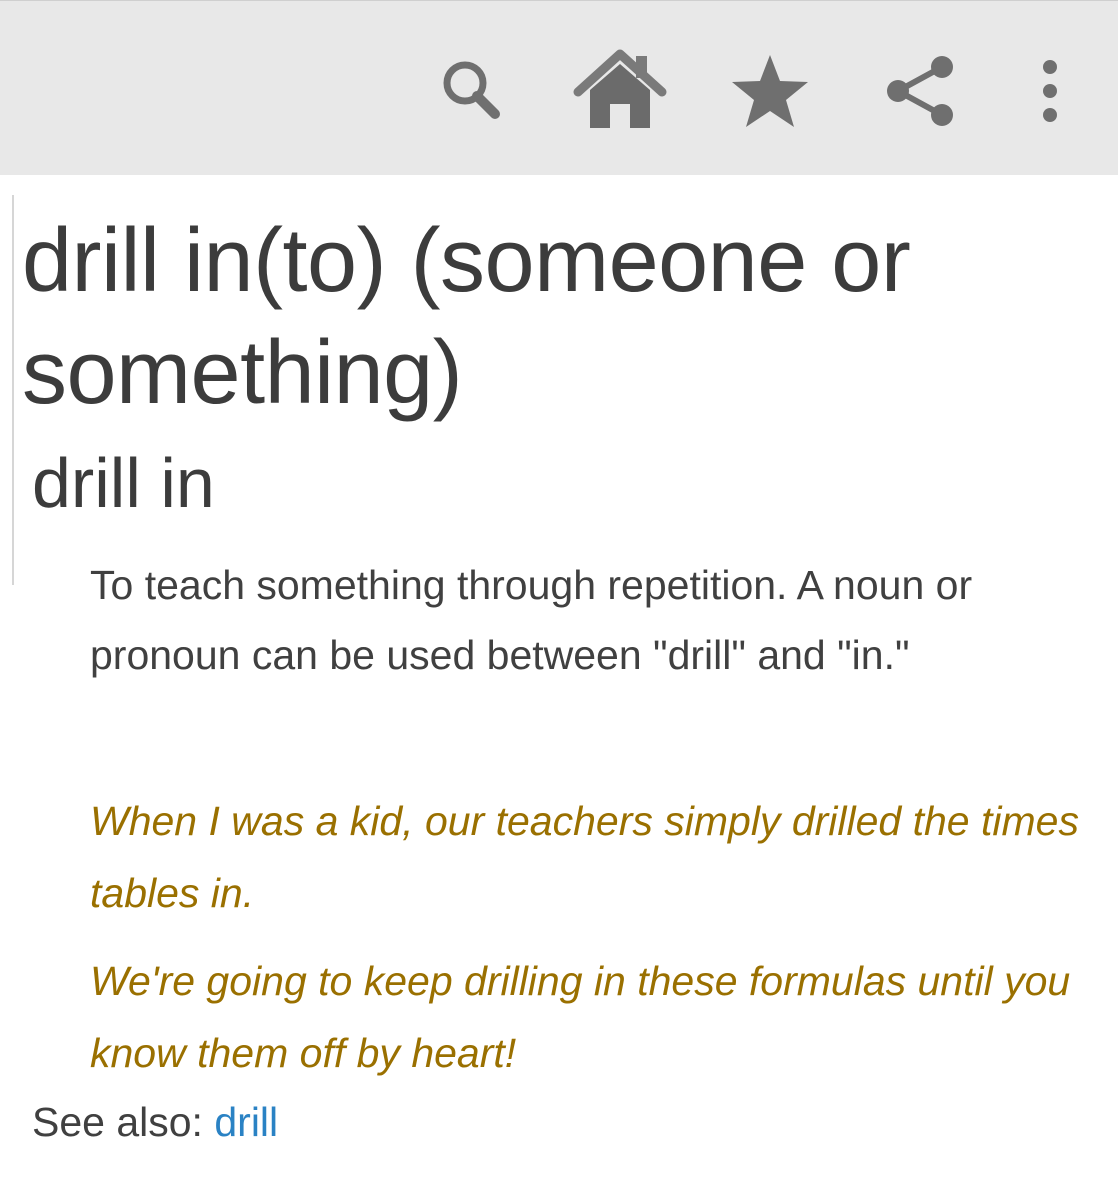  I want to click on headword: drill in(to) (someone or something), so click(466, 317).